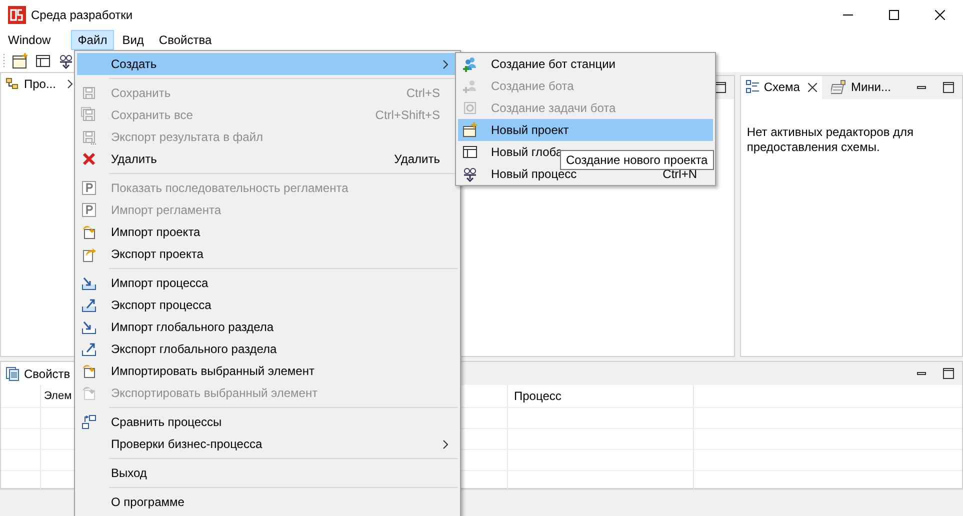  Describe the element at coordinates (408, 115) in the screenshot. I see `shortcut-label: Ctrl+Shift+S` at that location.